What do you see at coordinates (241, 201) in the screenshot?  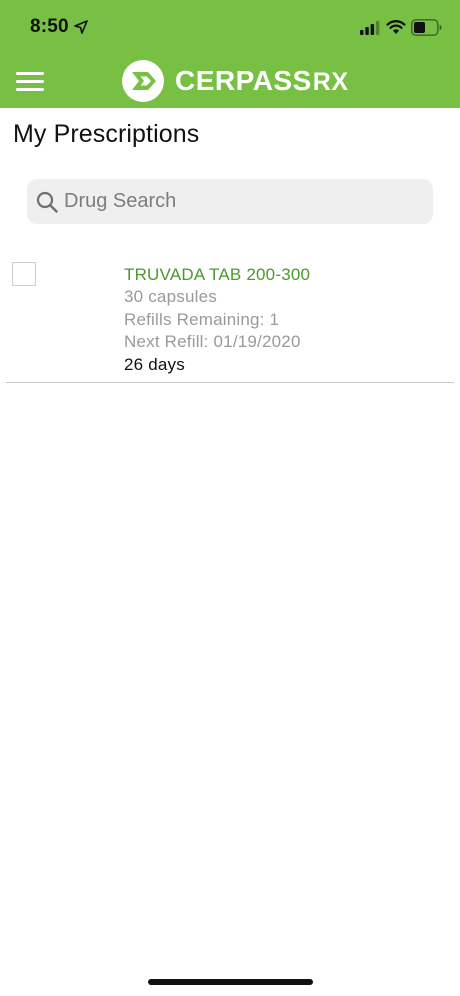 I see `drug-search-input` at bounding box center [241, 201].